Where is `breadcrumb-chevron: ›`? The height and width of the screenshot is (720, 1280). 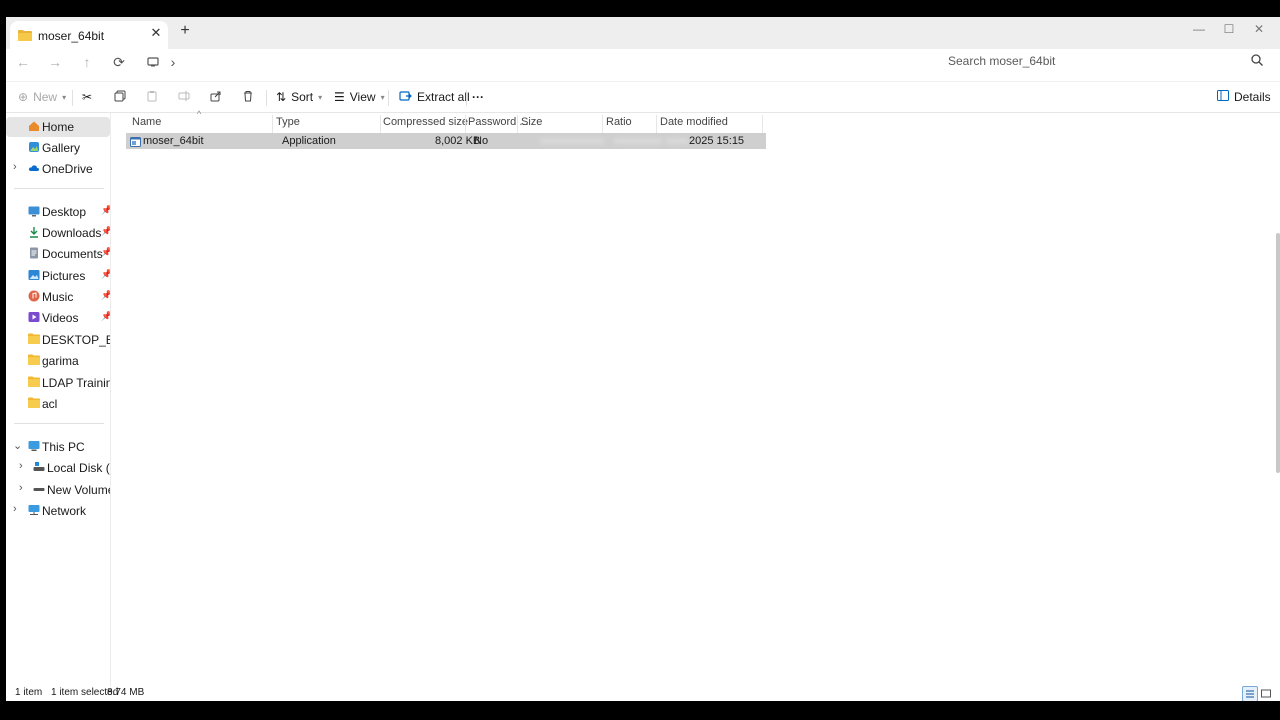 breadcrumb-chevron: › is located at coordinates (173, 62).